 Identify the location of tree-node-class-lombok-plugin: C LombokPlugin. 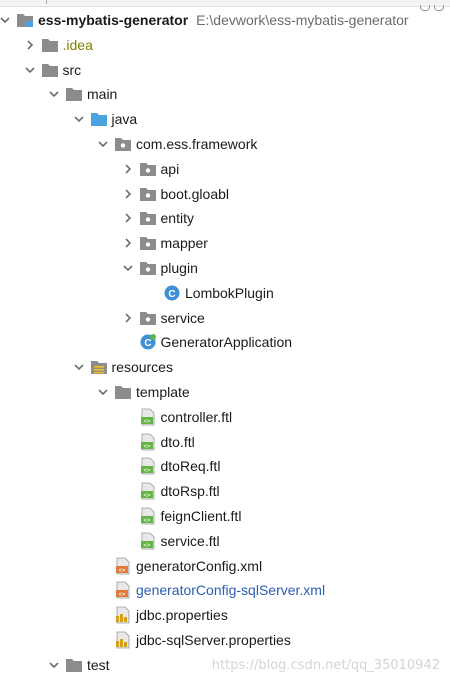
(225, 293).